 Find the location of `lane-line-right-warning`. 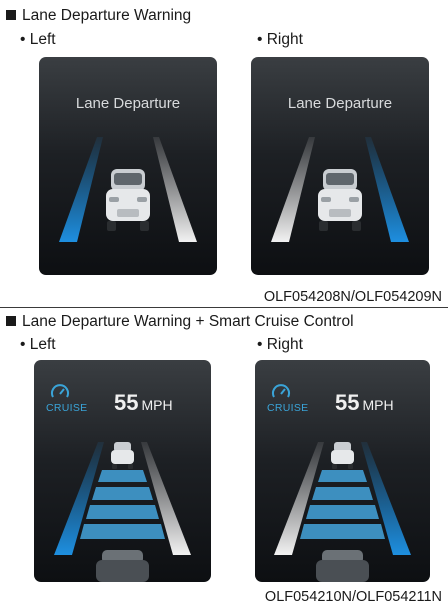

lane-line-right-warning is located at coordinates (387, 189).